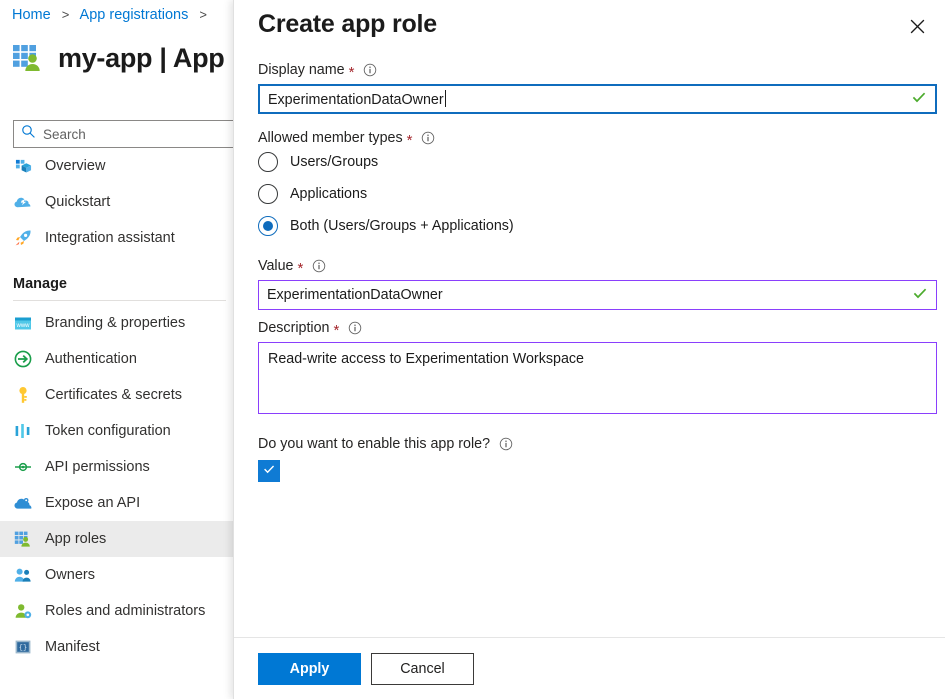 The width and height of the screenshot is (945, 699). What do you see at coordinates (28, 134) in the screenshot?
I see `search-icon` at bounding box center [28, 134].